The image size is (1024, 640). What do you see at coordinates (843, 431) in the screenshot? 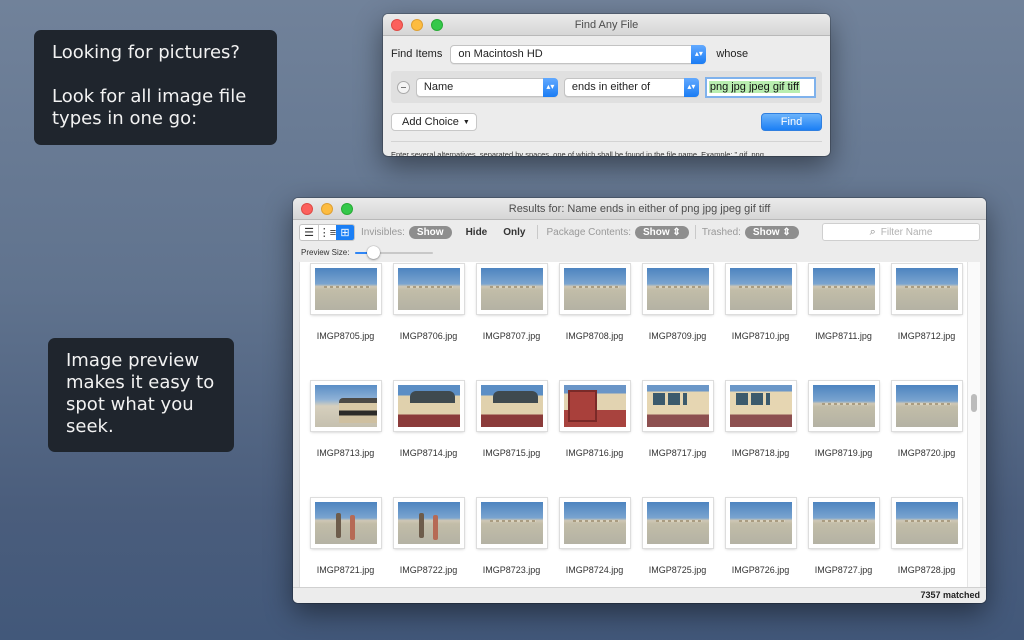
I see `file-item: IMGP8719.jpg` at bounding box center [843, 431].